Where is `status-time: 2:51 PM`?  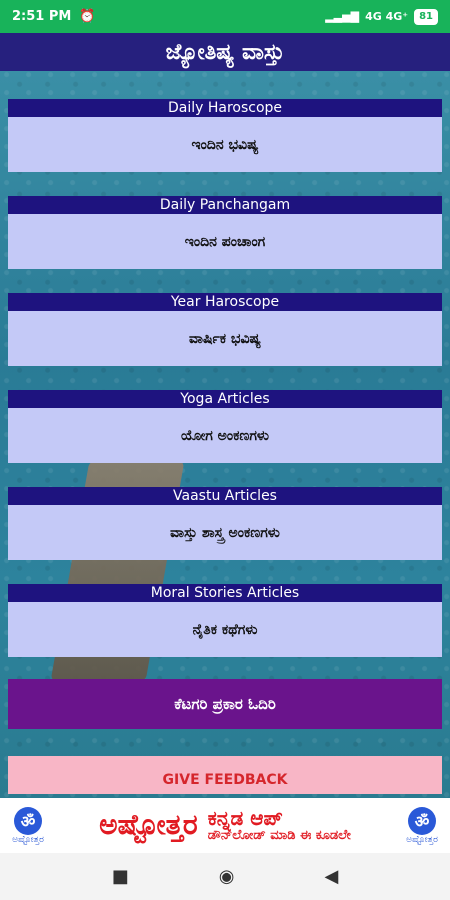 status-time: 2:51 PM is located at coordinates (42, 16).